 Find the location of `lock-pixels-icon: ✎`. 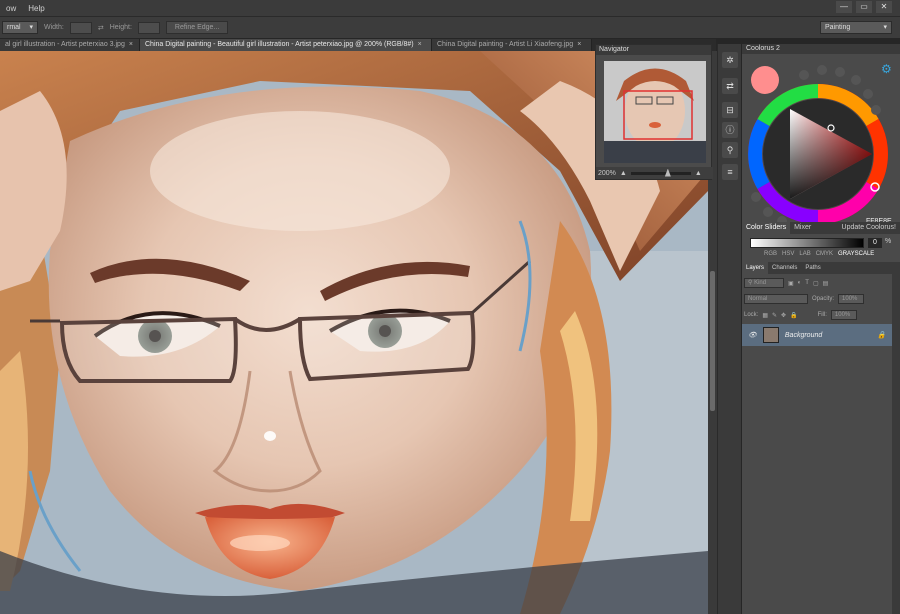

lock-pixels-icon: ✎ is located at coordinates (774, 315).